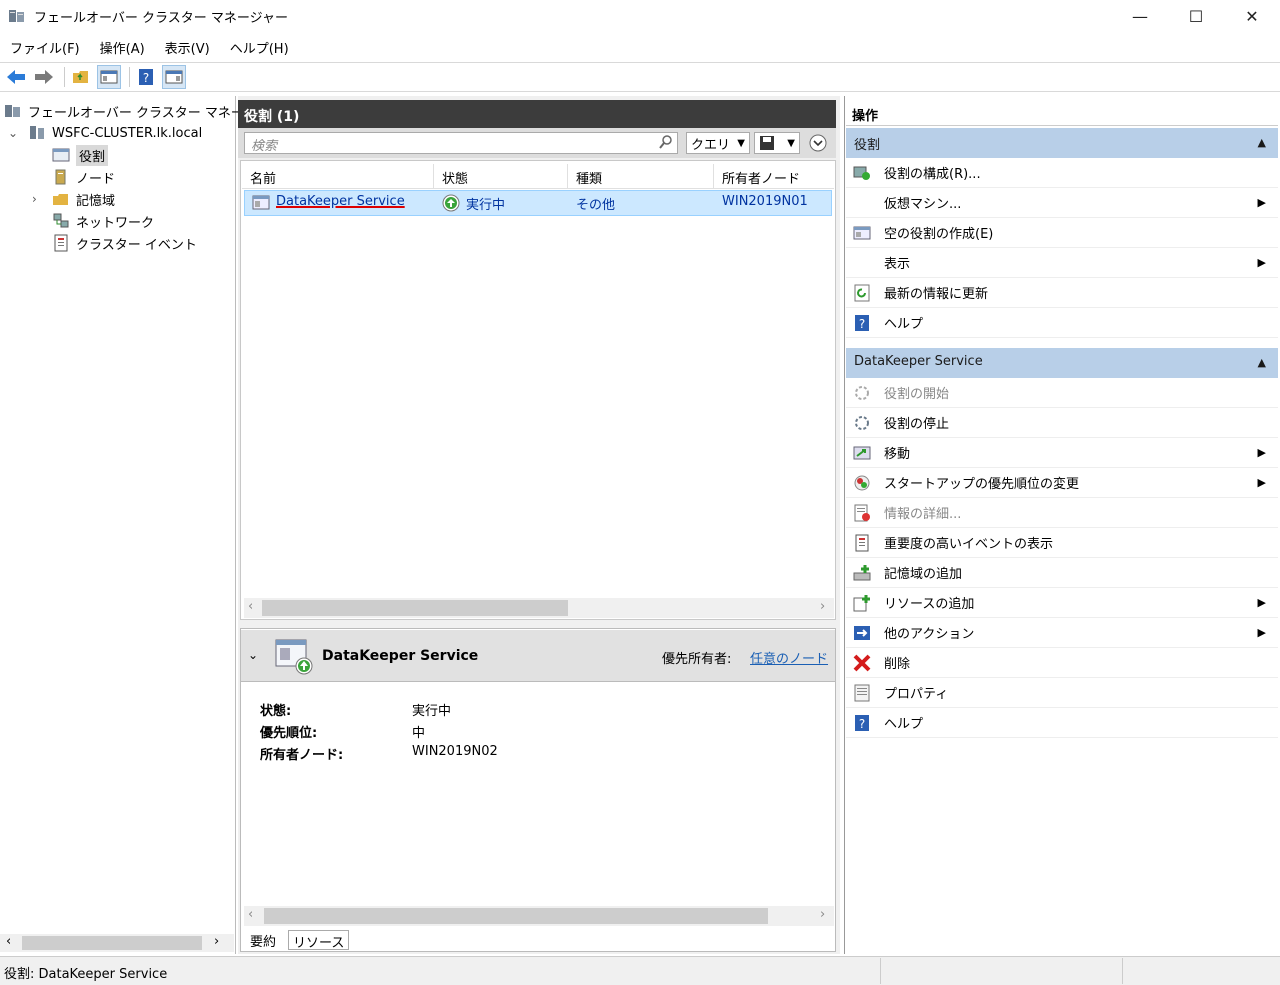 This screenshot has height=985, width=1280. Describe the element at coordinates (461, 143) in the screenshot. I see `search-input: 検索` at that location.